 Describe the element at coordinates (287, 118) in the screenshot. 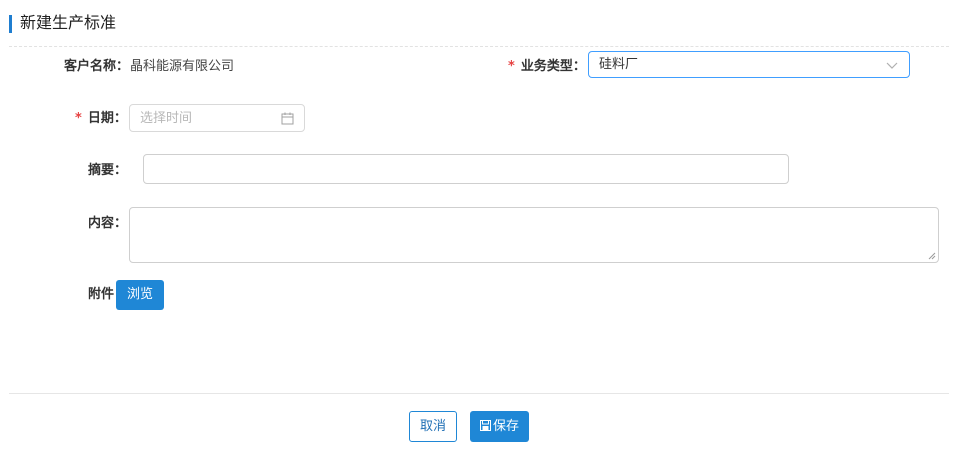

I see `calendar-icon` at that location.